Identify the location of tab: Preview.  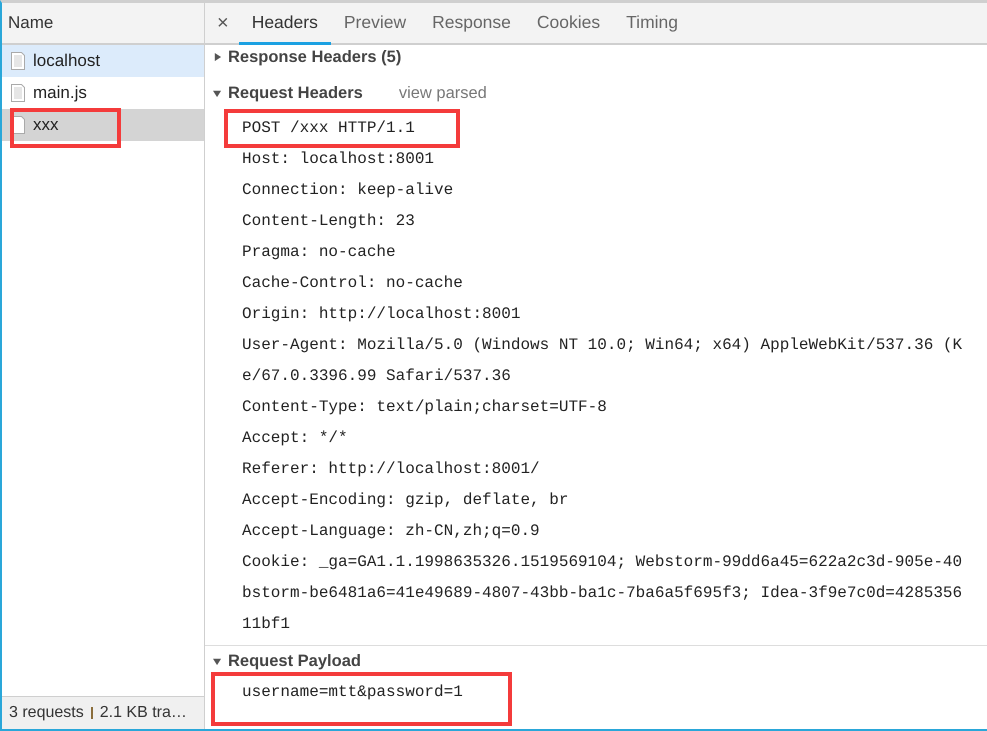
(375, 24).